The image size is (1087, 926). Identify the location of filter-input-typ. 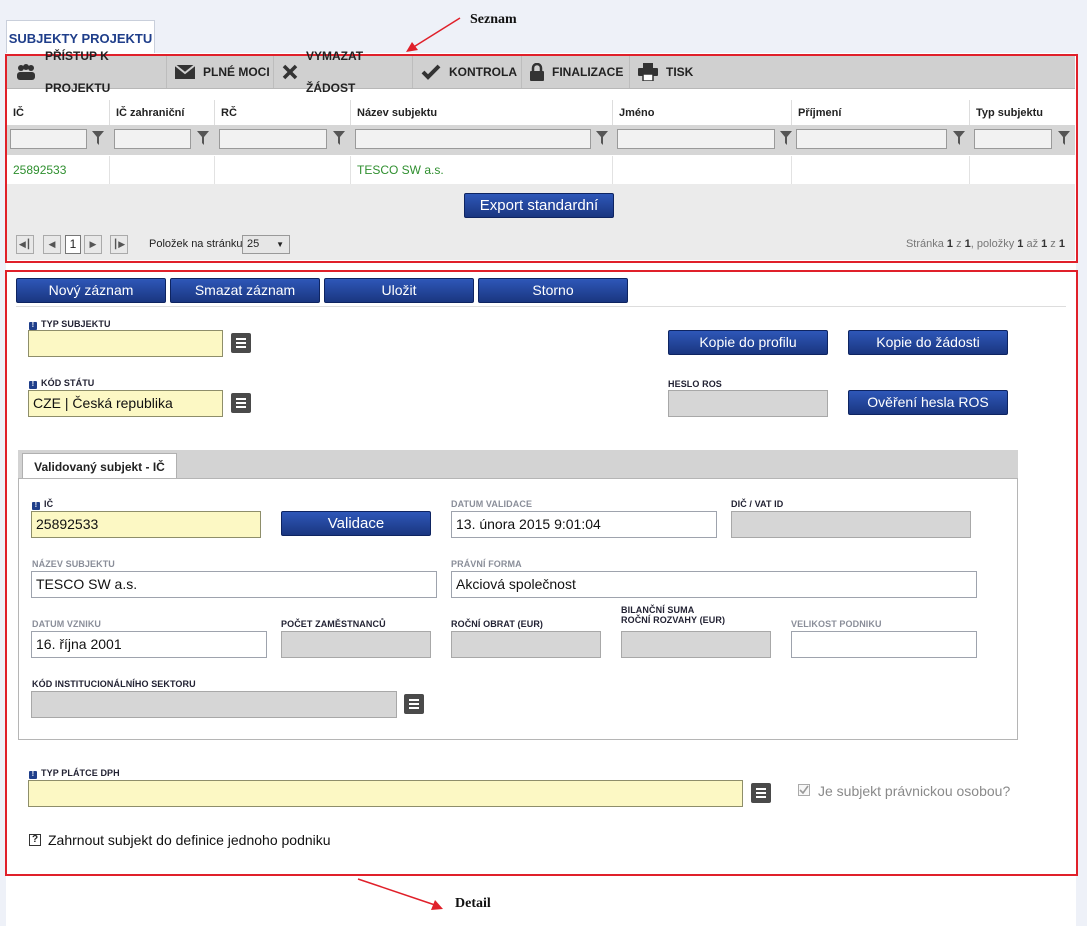
(1013, 139).